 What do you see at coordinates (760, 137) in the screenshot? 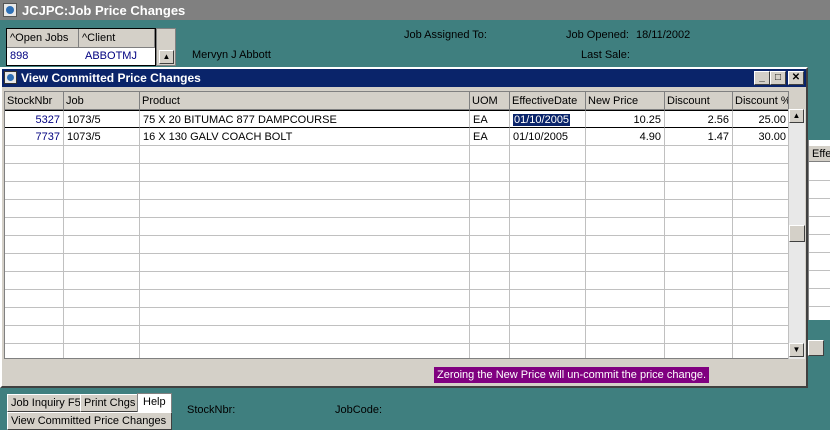
I see `discount-pct-cell: 30.00` at bounding box center [760, 137].